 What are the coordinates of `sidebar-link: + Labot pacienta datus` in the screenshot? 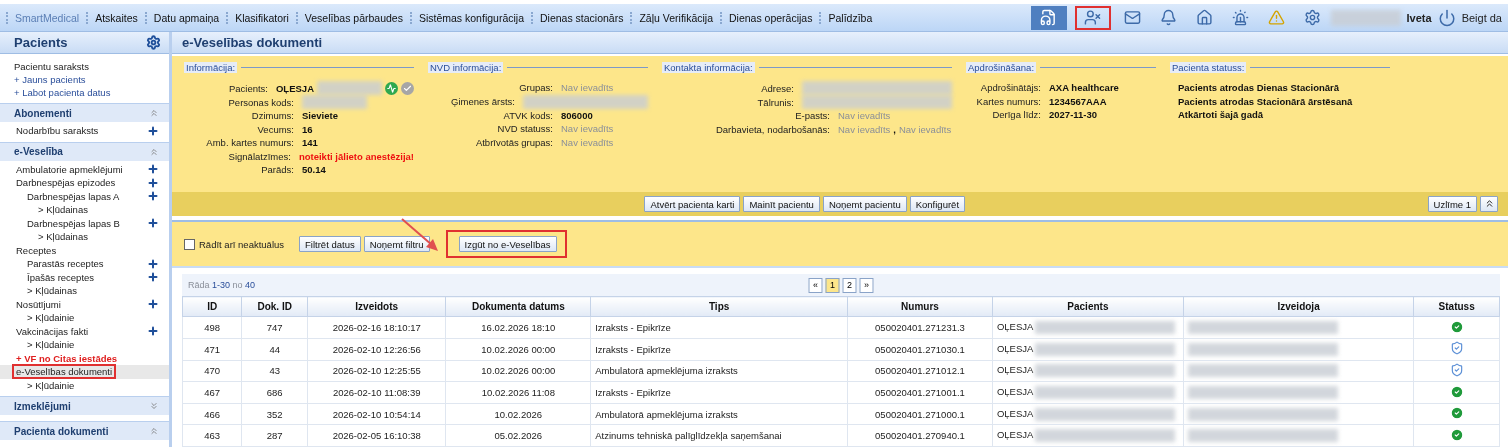 It's located at (84, 92).